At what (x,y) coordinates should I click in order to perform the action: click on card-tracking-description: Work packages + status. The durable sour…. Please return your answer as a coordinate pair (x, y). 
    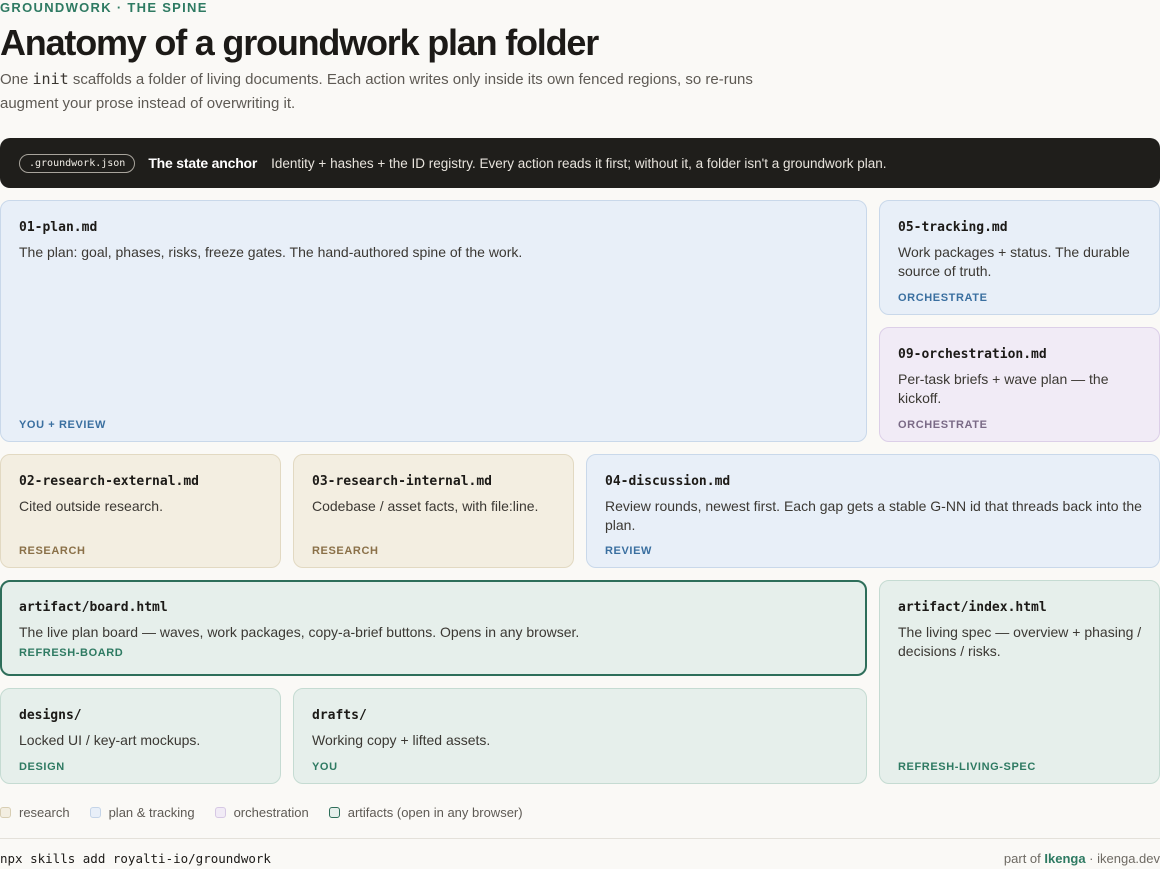
    Looking at the image, I should click on (1014, 261).